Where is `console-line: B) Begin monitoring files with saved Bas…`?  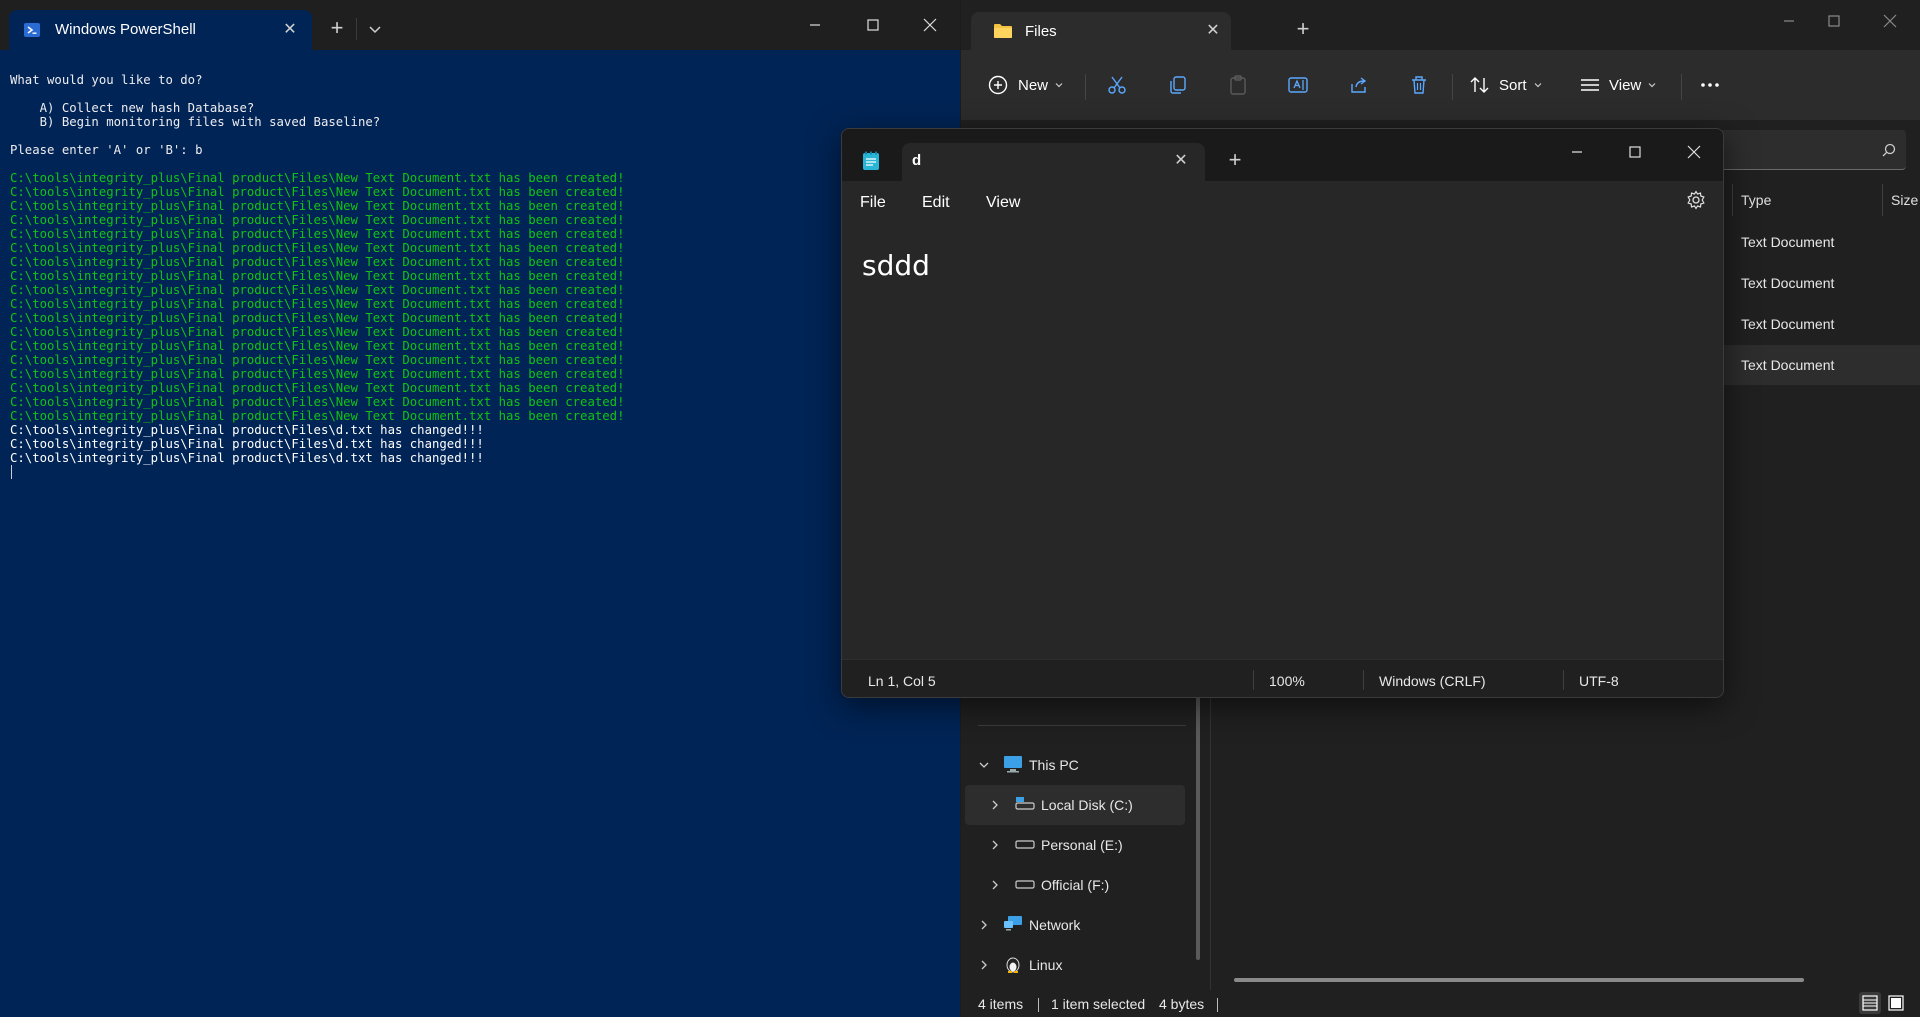 console-line: B) Begin monitoring files with saved Bas… is located at coordinates (195, 122).